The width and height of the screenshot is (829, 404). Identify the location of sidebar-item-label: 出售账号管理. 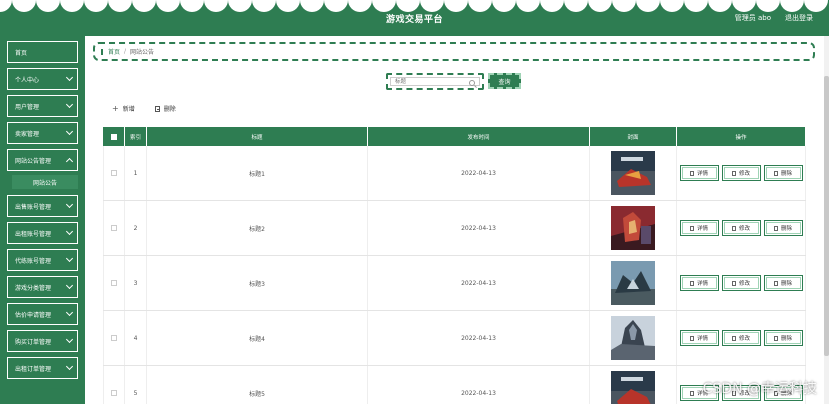
(33, 207).